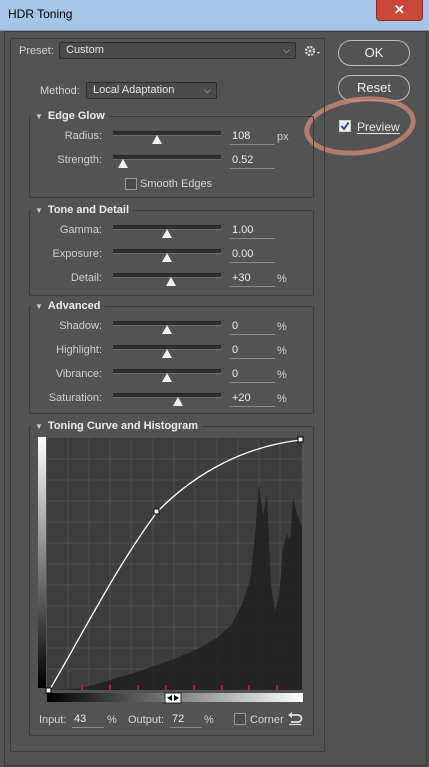 The width and height of the screenshot is (429, 767). What do you see at coordinates (167, 257) in the screenshot?
I see `exposure-slider-thumb` at bounding box center [167, 257].